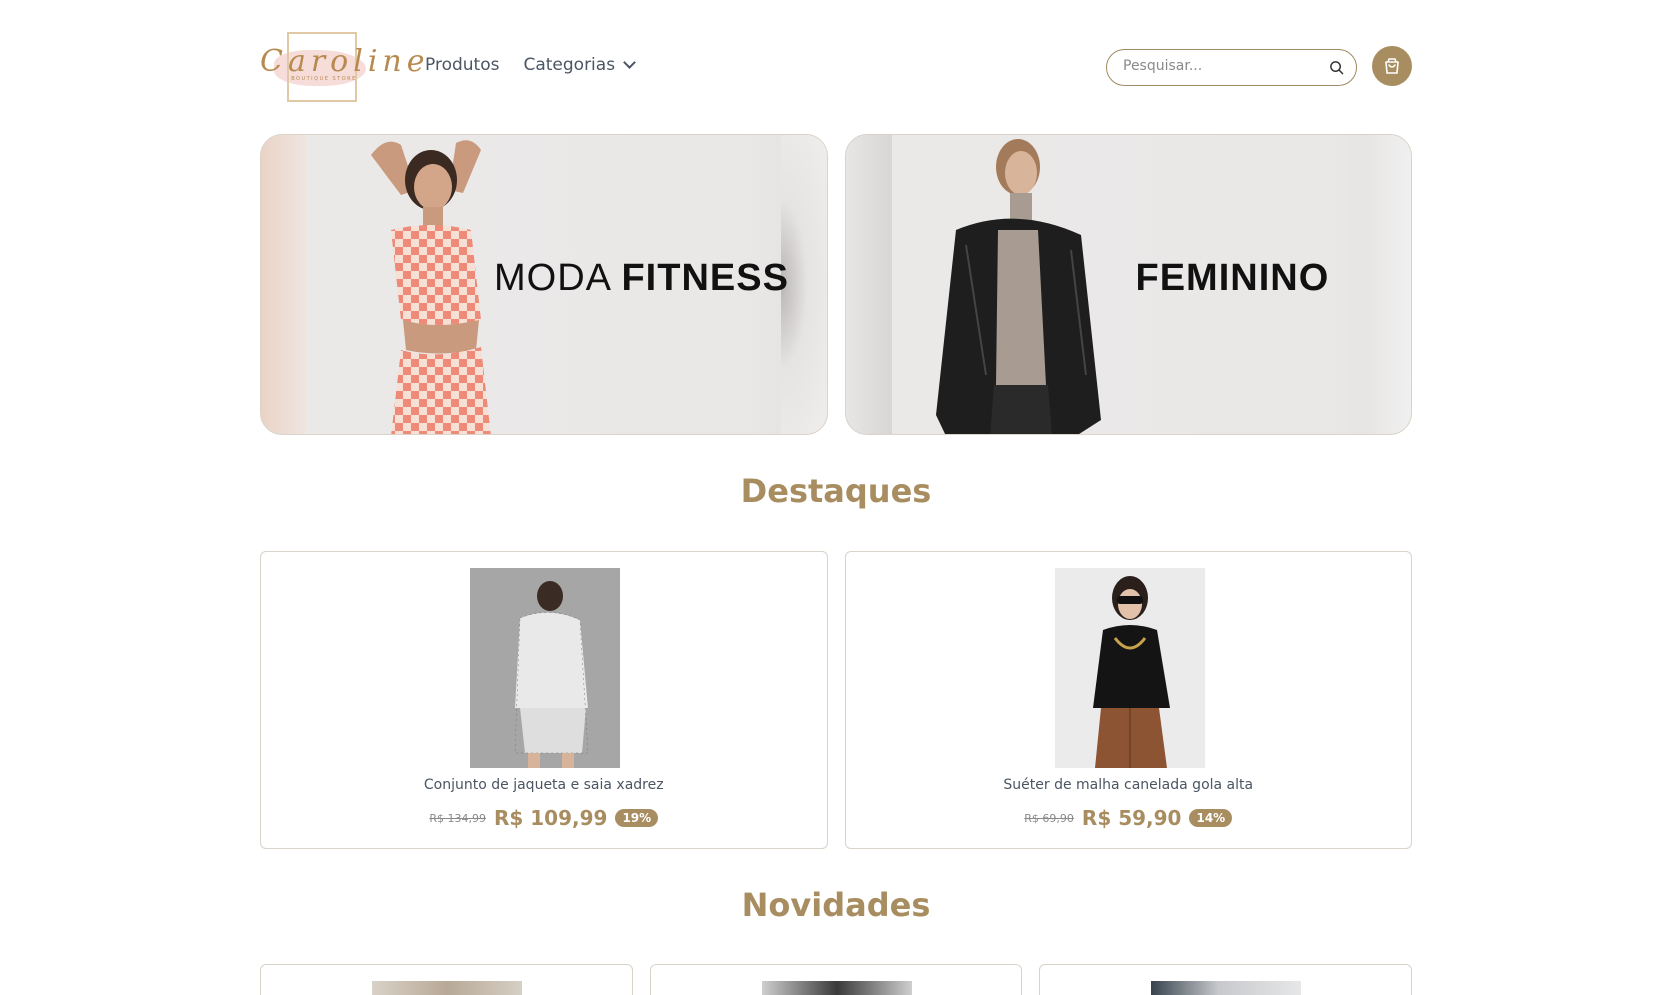 This screenshot has width=1672, height=995. I want to click on banner-title-bold: FEMININO, so click(1232, 278).